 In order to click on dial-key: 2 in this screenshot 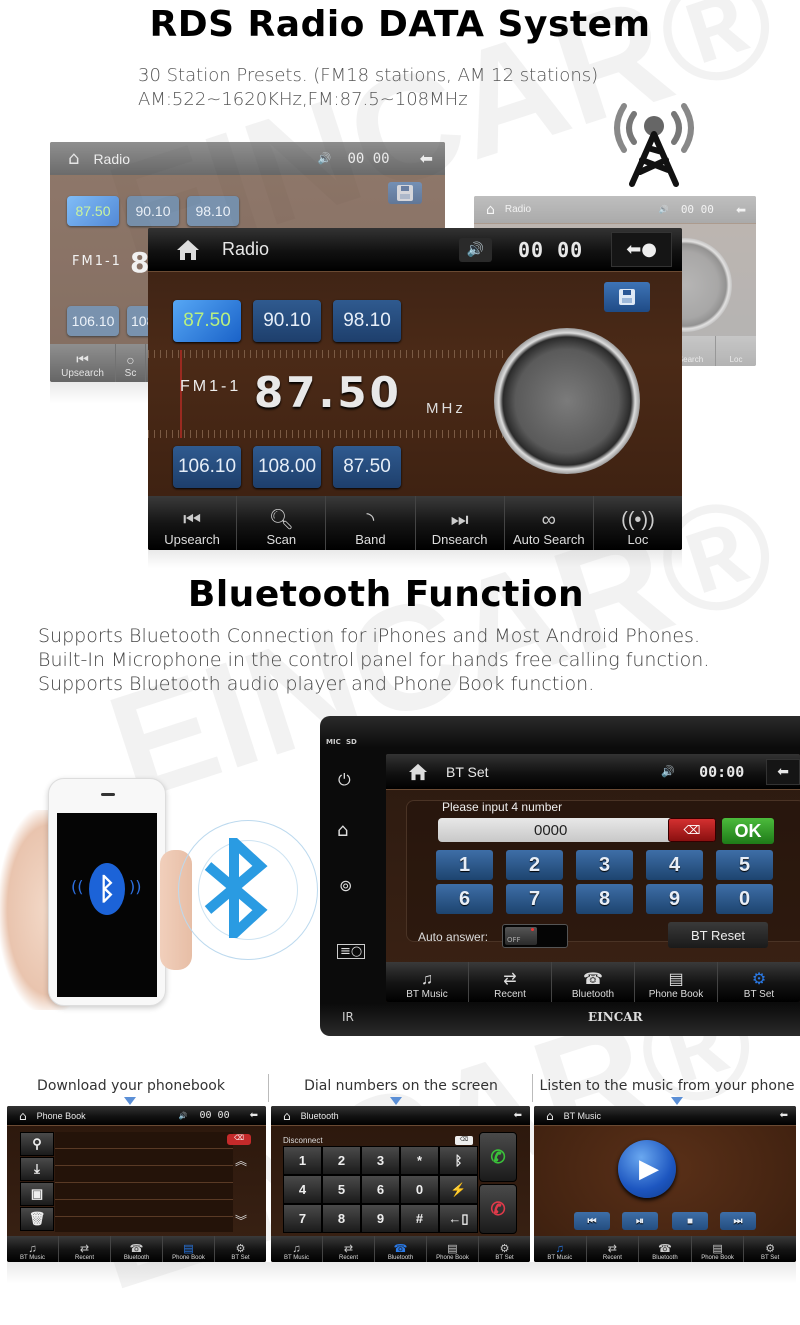, I will do `click(341, 1160)`.